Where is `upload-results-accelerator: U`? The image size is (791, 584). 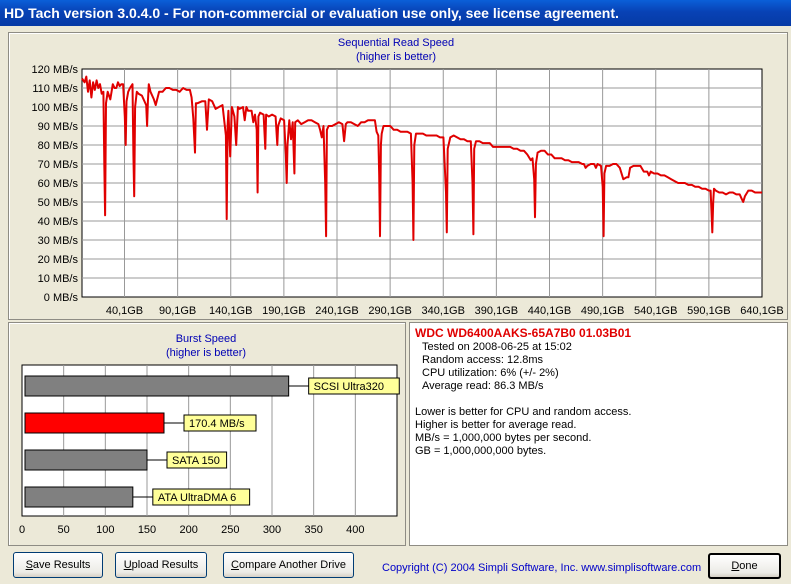
upload-results-accelerator: U is located at coordinates (127, 565).